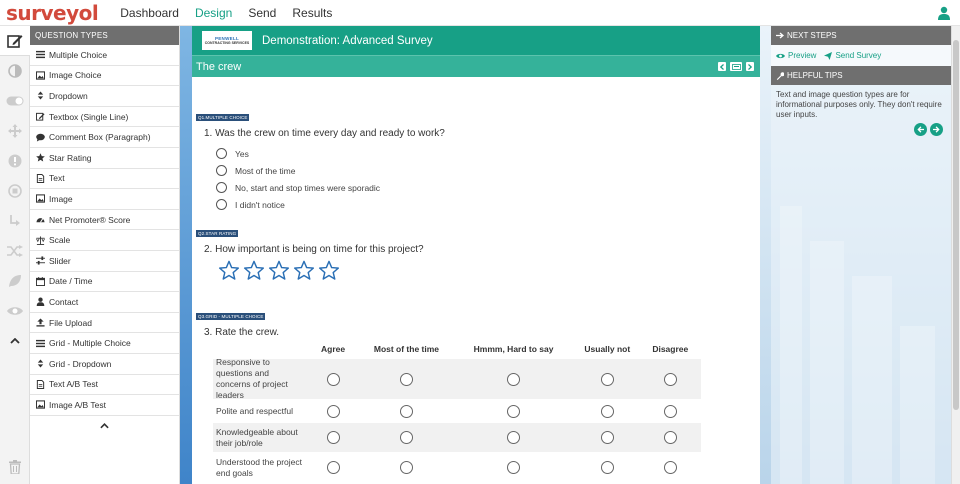 Image resolution: width=960 pixels, height=484 pixels. Describe the element at coordinates (15, 221) in the screenshot. I see `rail-branch` at that location.